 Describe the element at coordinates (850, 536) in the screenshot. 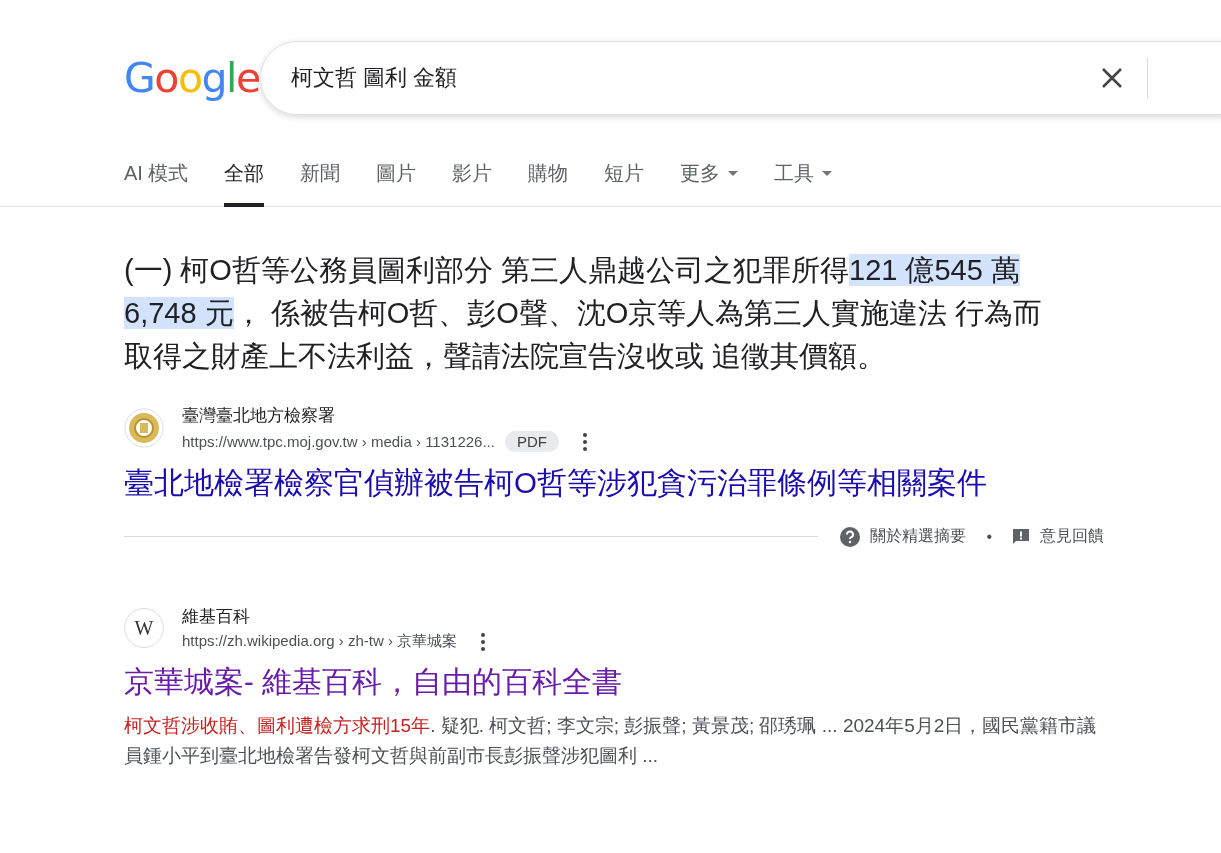

I see `help-icon` at that location.